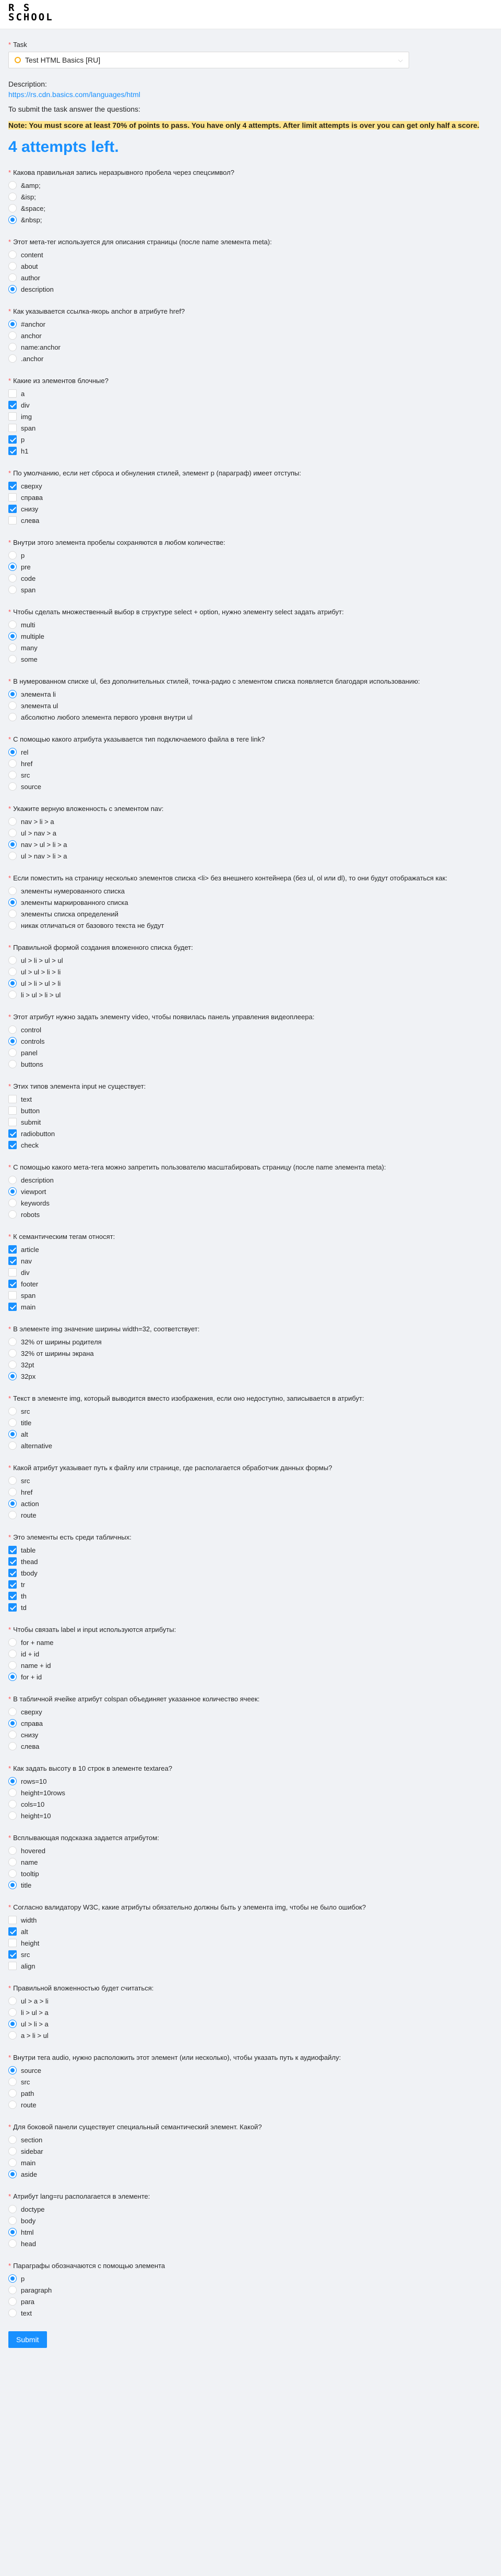  Describe the element at coordinates (250, 1122) in the screenshot. I see `checkbox-option: submit` at that location.